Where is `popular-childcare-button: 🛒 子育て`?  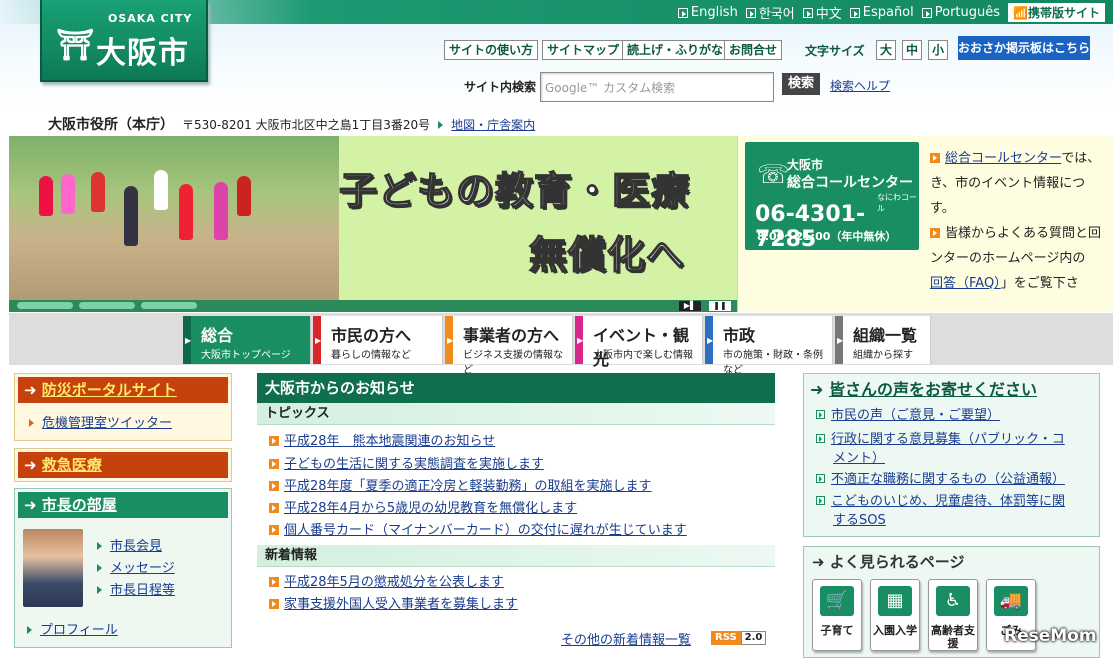 popular-childcare-button: 🛒 子育て is located at coordinates (837, 615).